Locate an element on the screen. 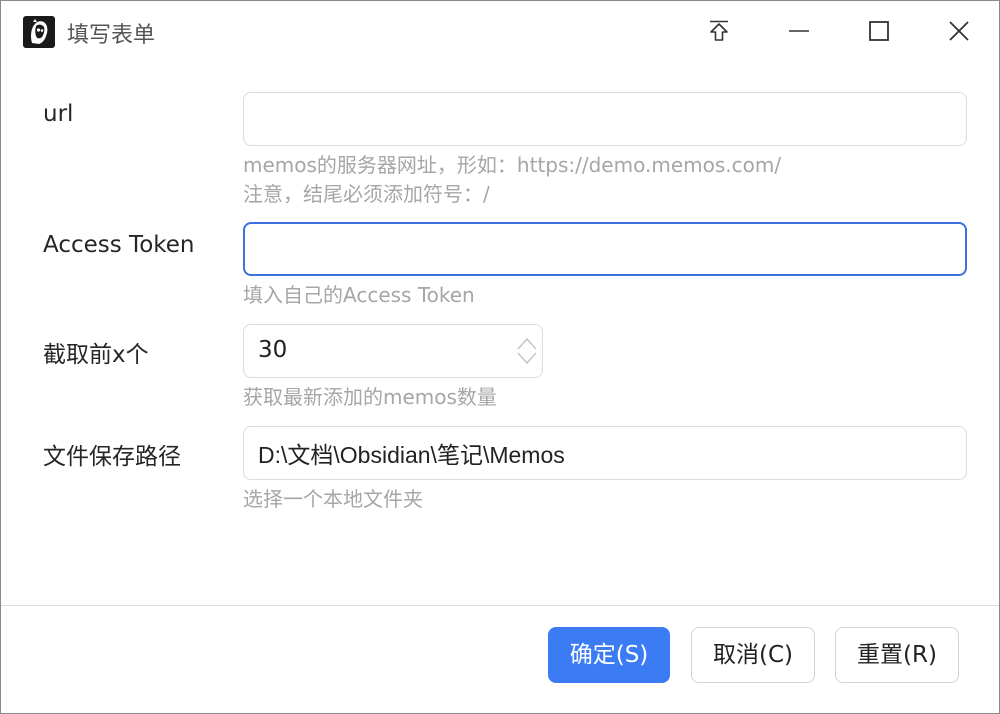  access-token-hint: 填入自己的Access Token is located at coordinates (359, 295).